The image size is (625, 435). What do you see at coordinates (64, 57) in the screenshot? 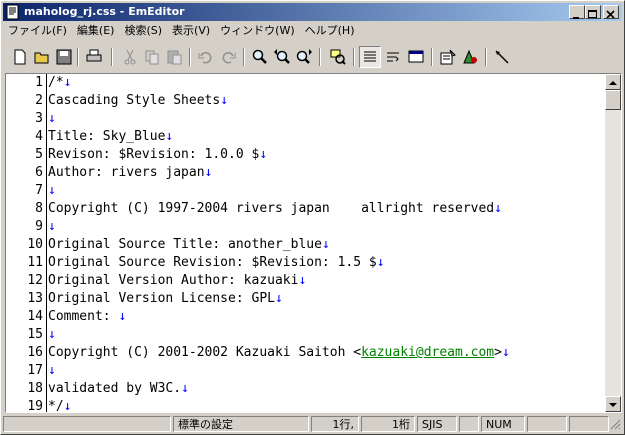
I see `save-icon` at bounding box center [64, 57].